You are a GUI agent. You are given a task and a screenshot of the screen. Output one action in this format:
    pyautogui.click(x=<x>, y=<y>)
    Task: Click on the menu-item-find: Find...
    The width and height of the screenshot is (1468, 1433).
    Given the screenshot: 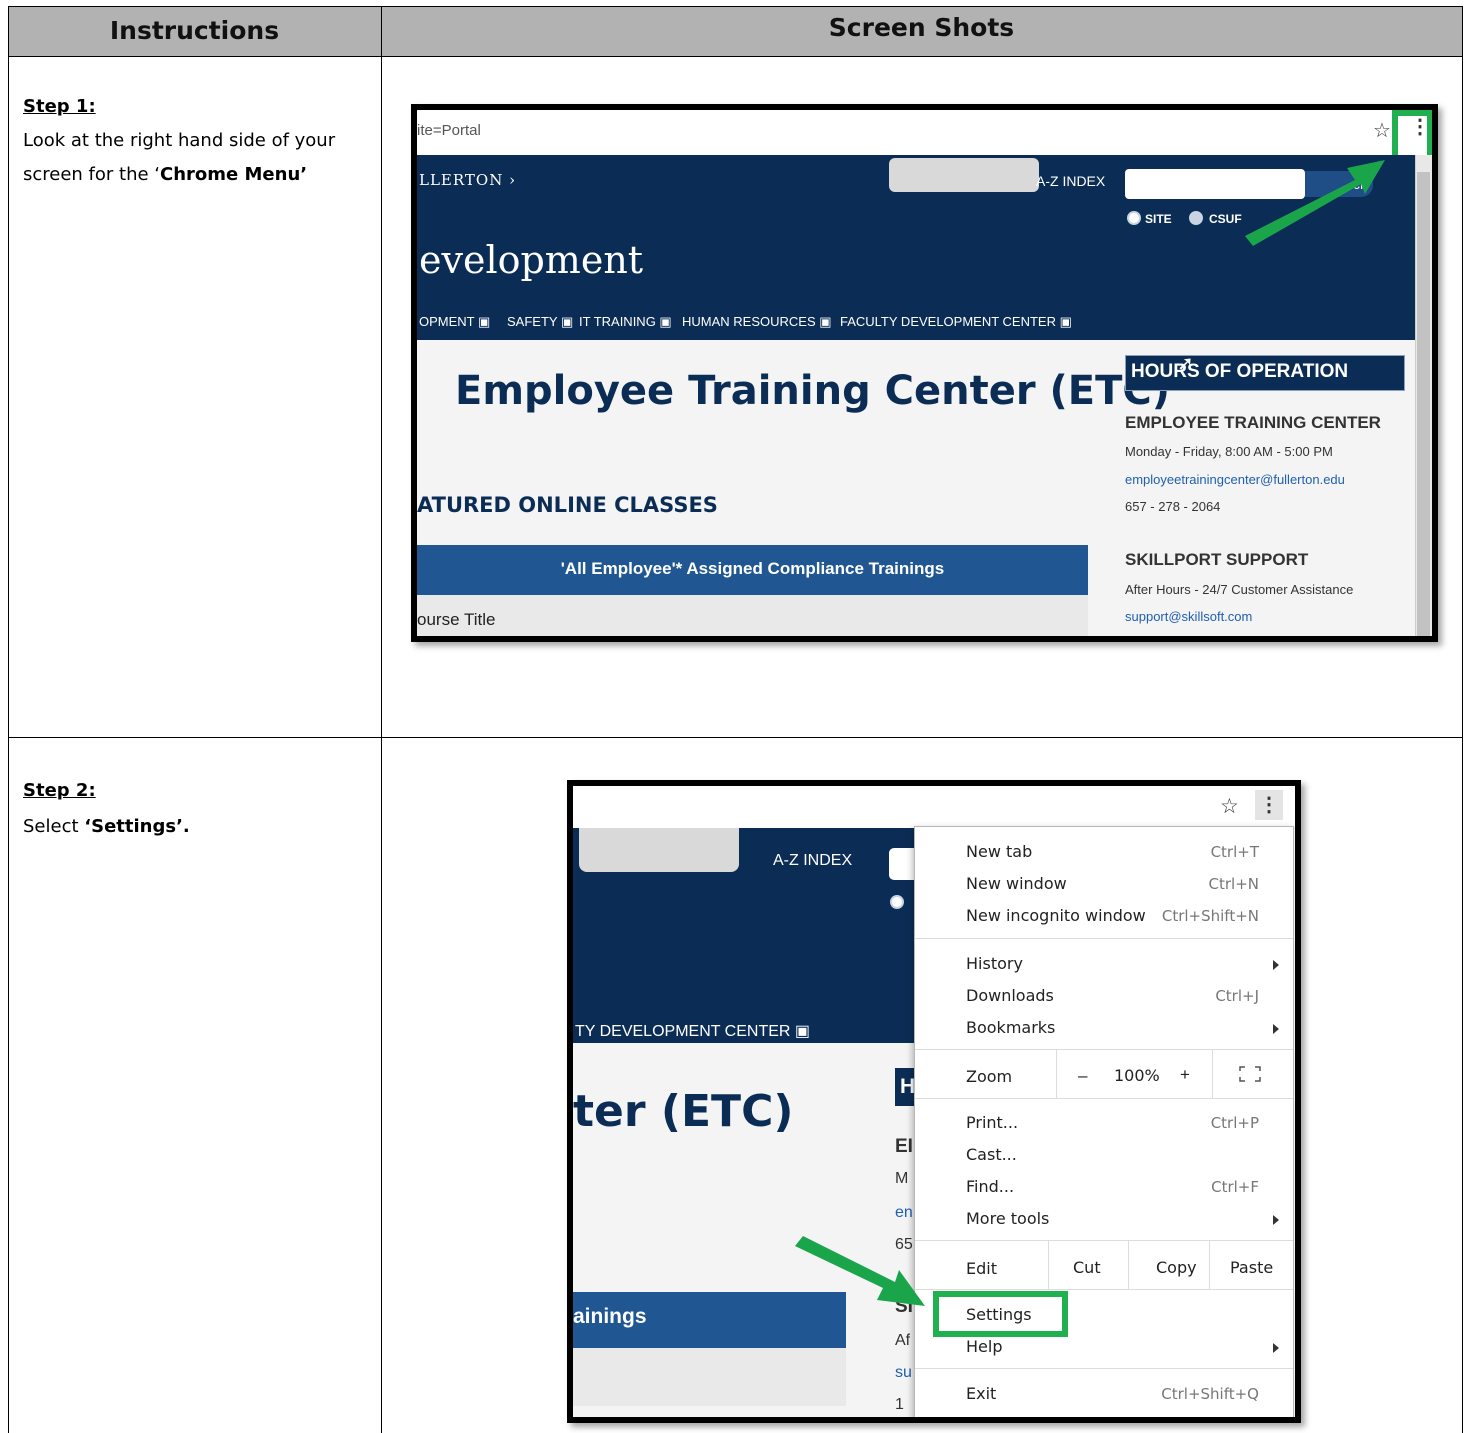 What is the action you would take?
    pyautogui.click(x=990, y=1186)
    